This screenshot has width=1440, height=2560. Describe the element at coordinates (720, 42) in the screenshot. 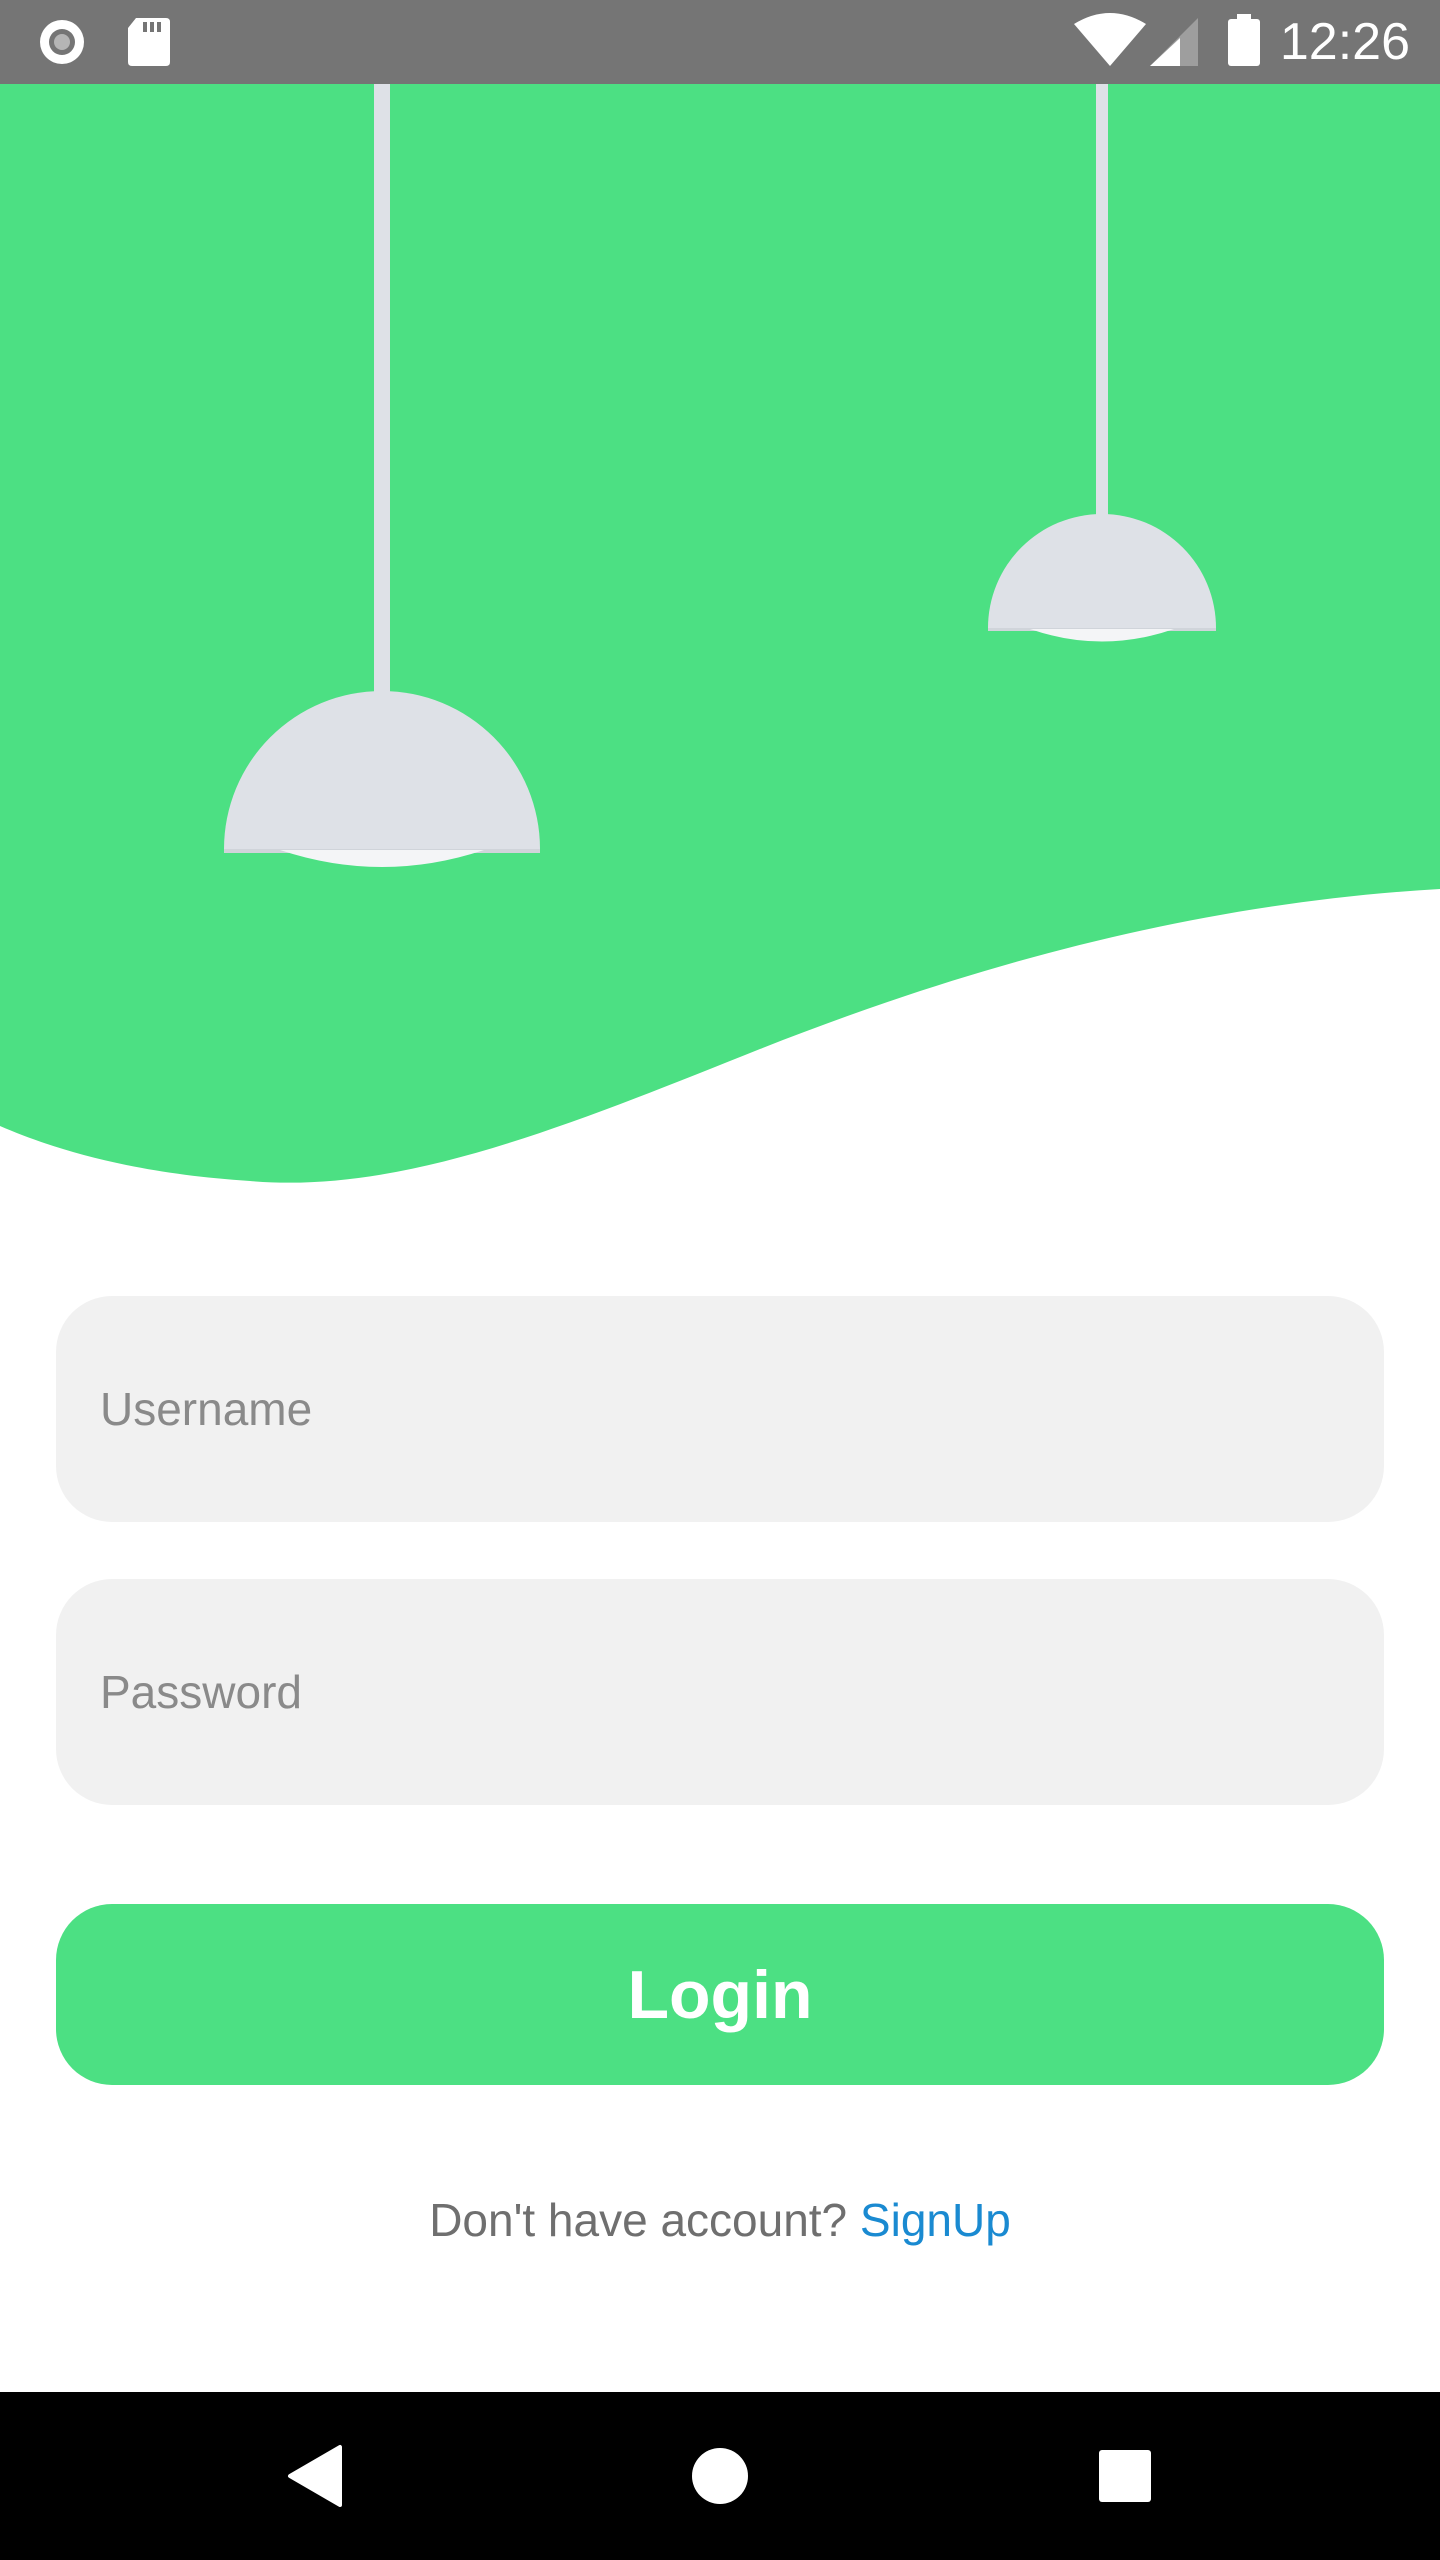

I see `status-bar: 12:26` at that location.